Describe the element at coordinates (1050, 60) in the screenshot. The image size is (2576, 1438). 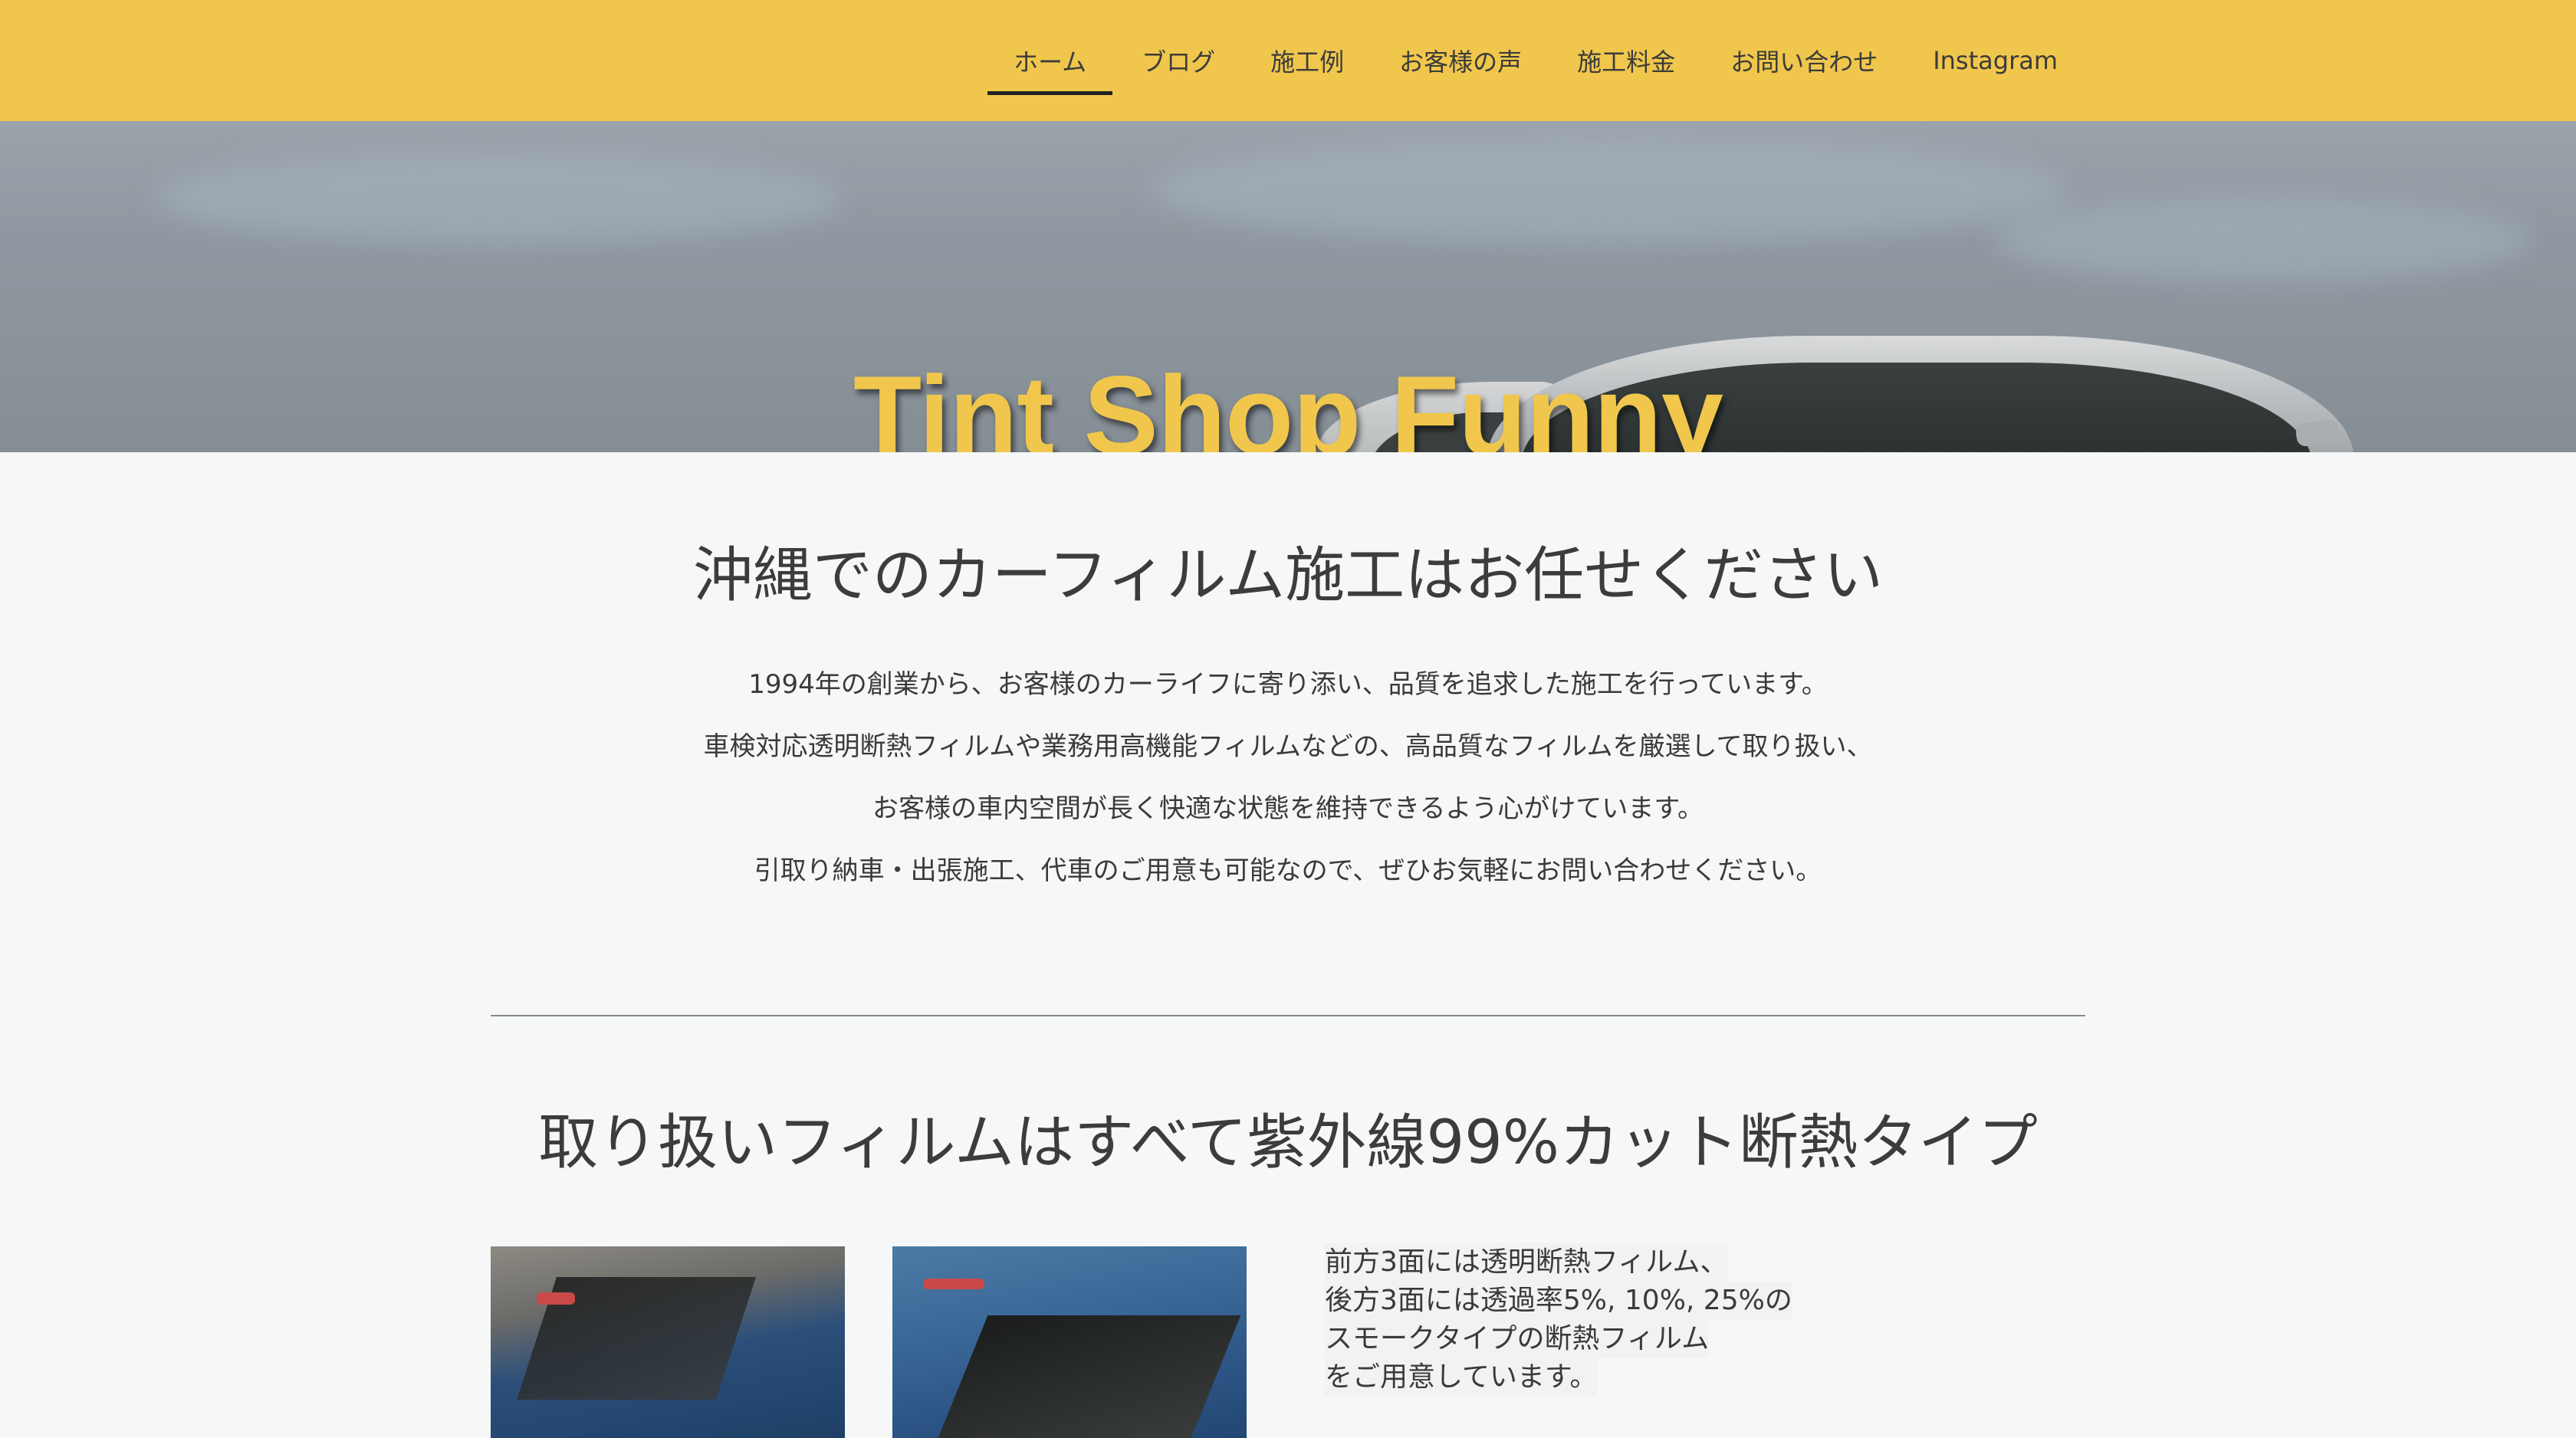
I see `nav-item-home: ホーム` at that location.